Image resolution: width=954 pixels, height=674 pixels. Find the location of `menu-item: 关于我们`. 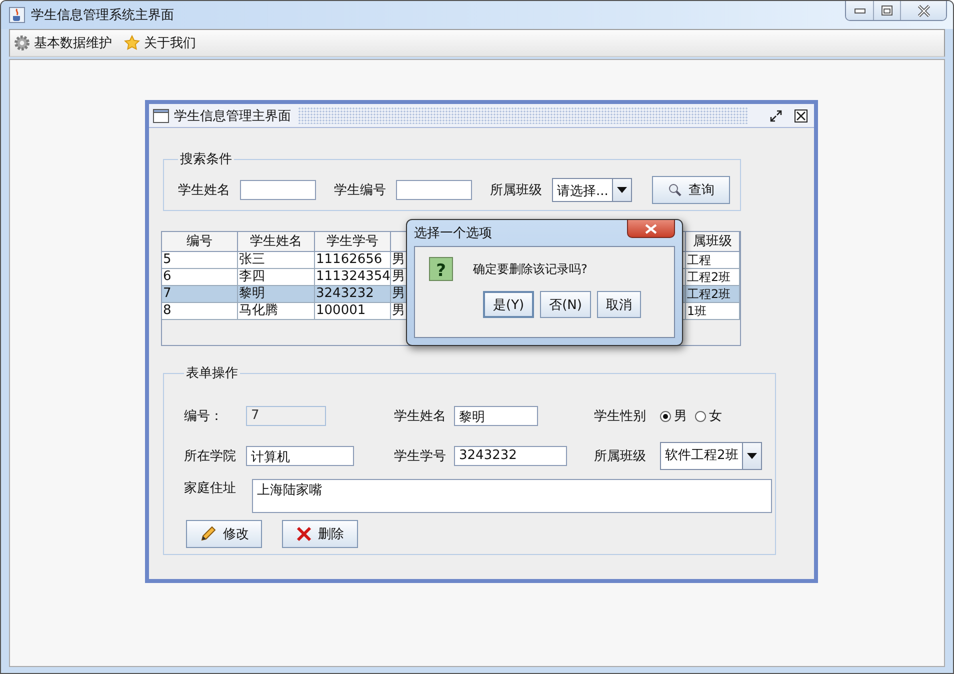

menu-item: 关于我们 is located at coordinates (160, 43).